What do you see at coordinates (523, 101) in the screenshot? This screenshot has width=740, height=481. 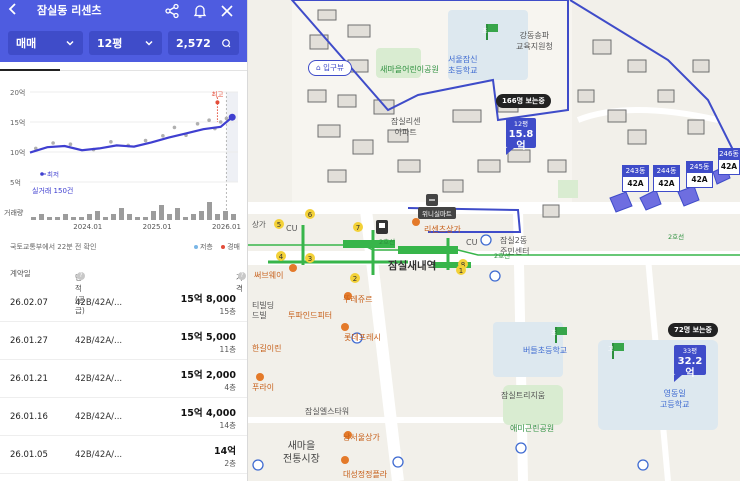 I see `viewers-badge: 166명 보는중` at bounding box center [523, 101].